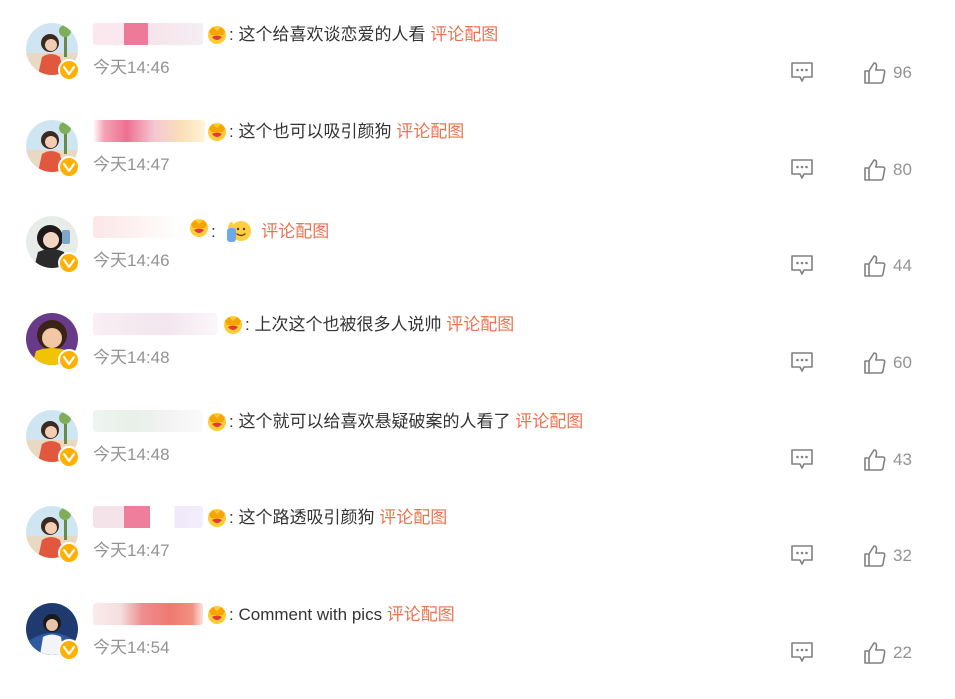 This screenshot has width=955, height=699. Describe the element at coordinates (902, 652) in the screenshot. I see `like-count: 22` at that location.